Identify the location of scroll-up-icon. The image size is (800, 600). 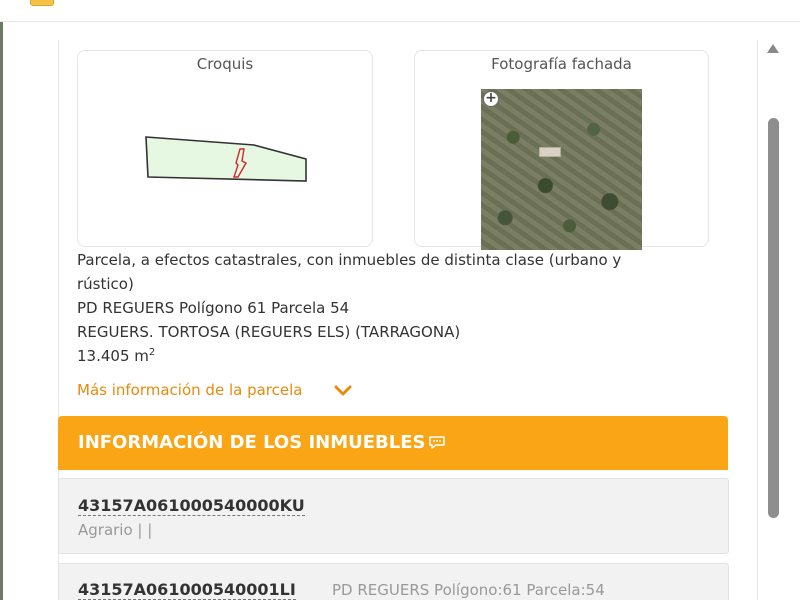
(773, 48).